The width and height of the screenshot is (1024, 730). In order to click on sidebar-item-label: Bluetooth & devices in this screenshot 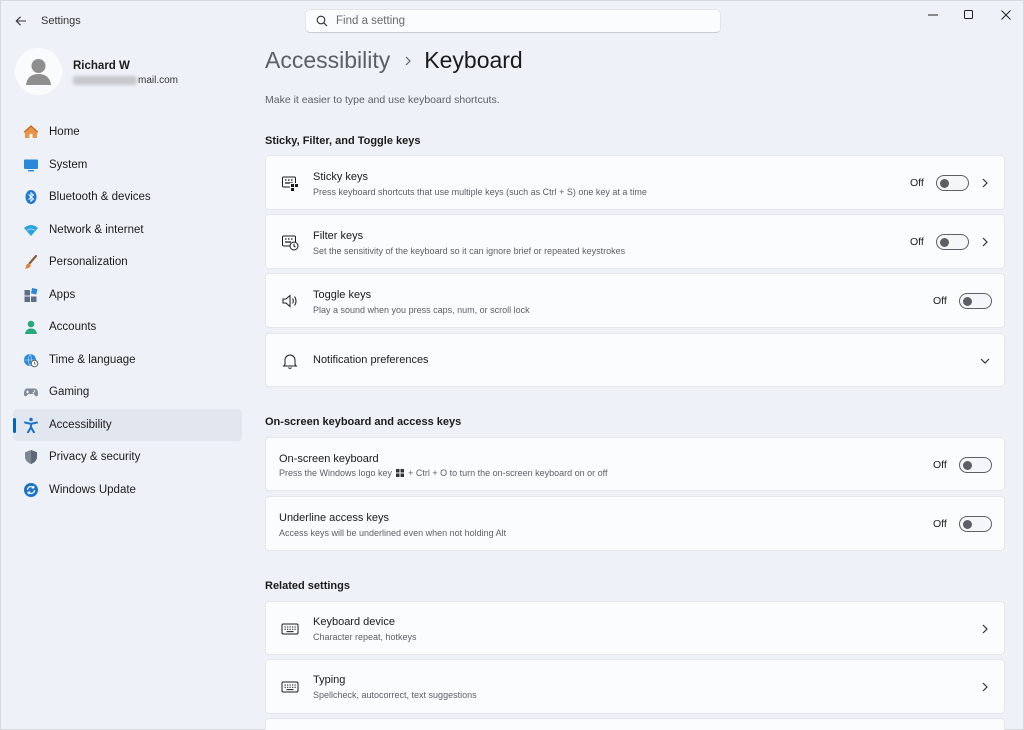, I will do `click(100, 197)`.